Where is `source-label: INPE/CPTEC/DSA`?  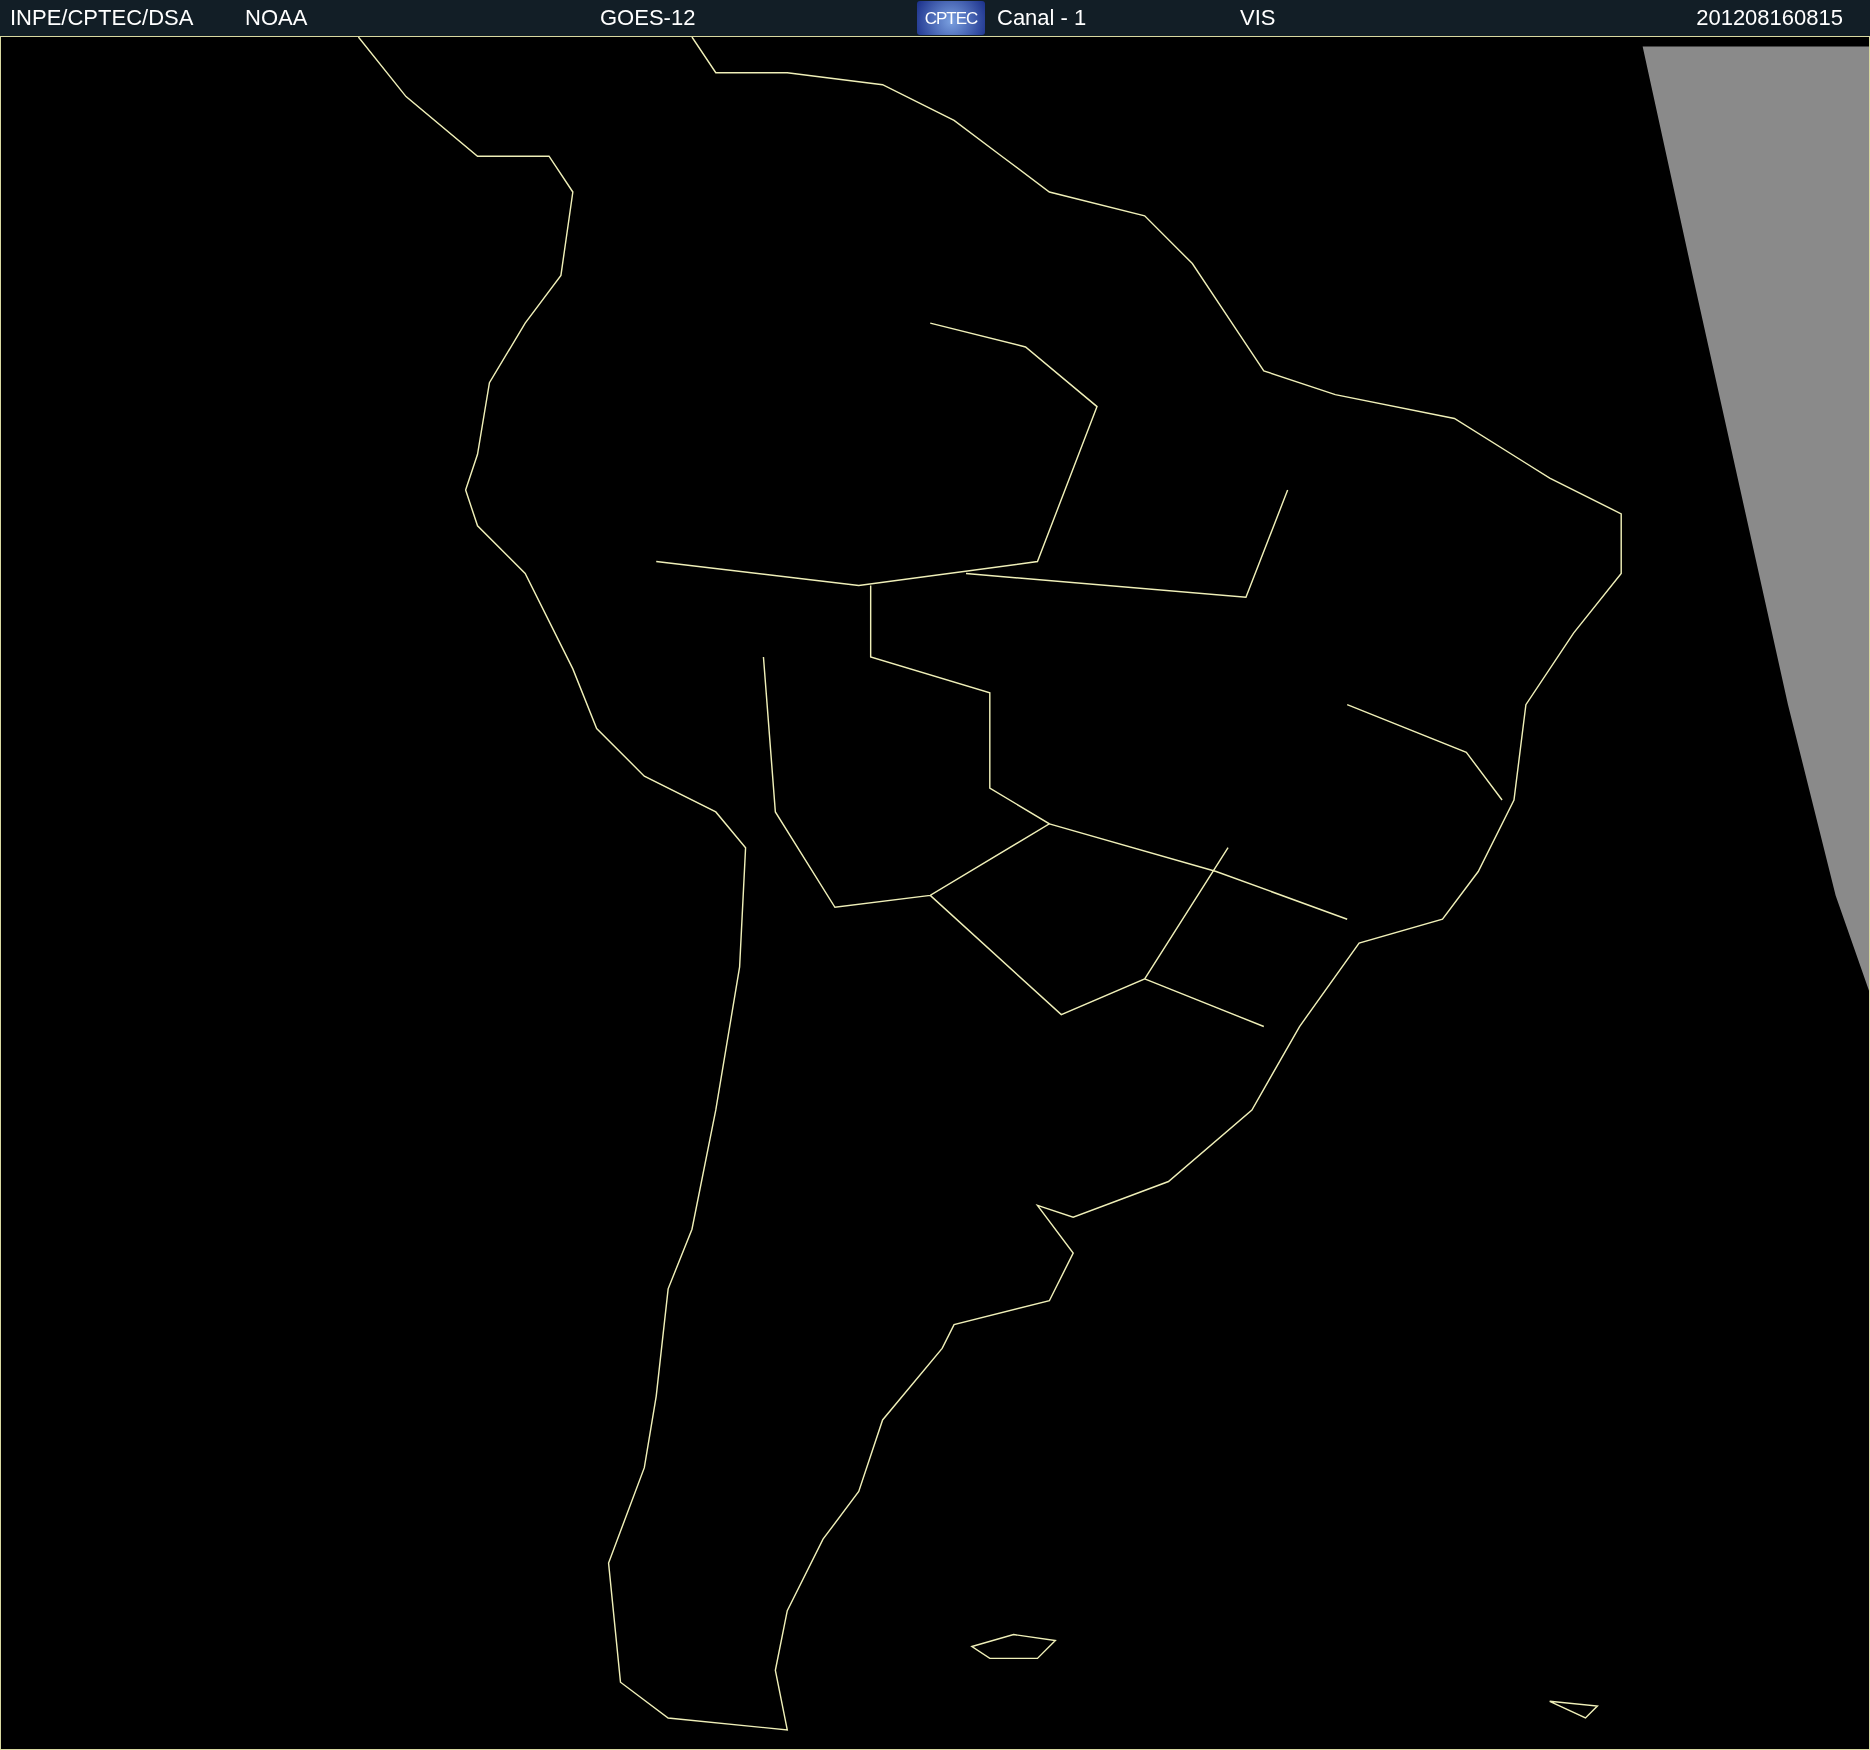 source-label: INPE/CPTEC/DSA is located at coordinates (102, 18).